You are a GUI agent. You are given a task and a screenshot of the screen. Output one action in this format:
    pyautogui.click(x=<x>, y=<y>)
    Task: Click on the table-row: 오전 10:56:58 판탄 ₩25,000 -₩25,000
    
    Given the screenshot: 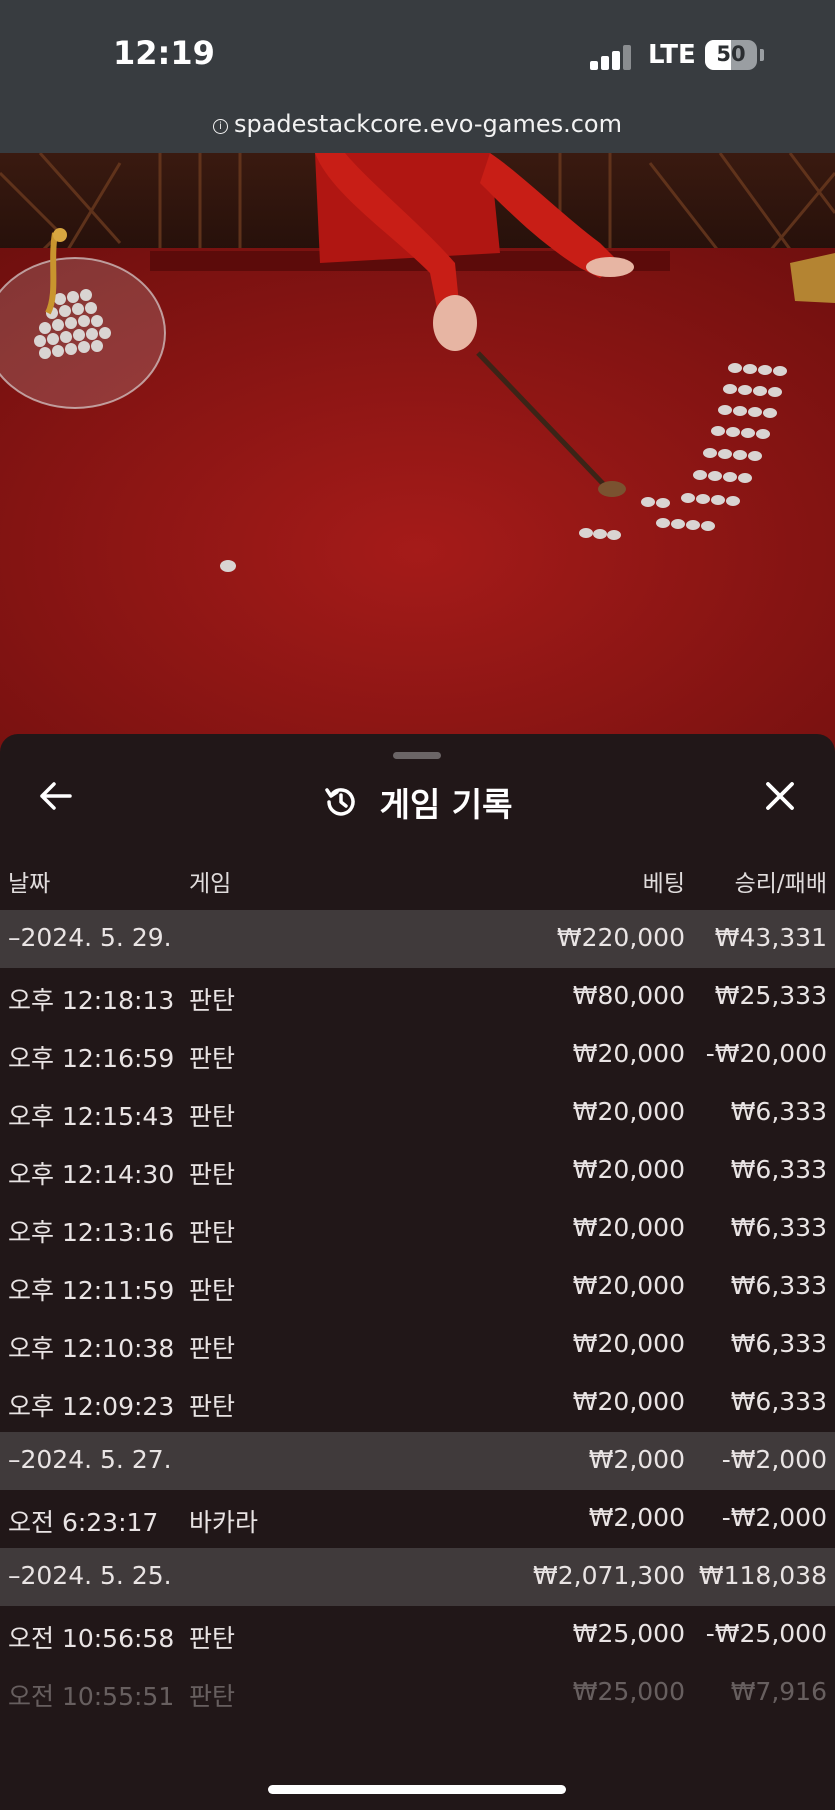 What is the action you would take?
    pyautogui.click(x=417, y=1635)
    